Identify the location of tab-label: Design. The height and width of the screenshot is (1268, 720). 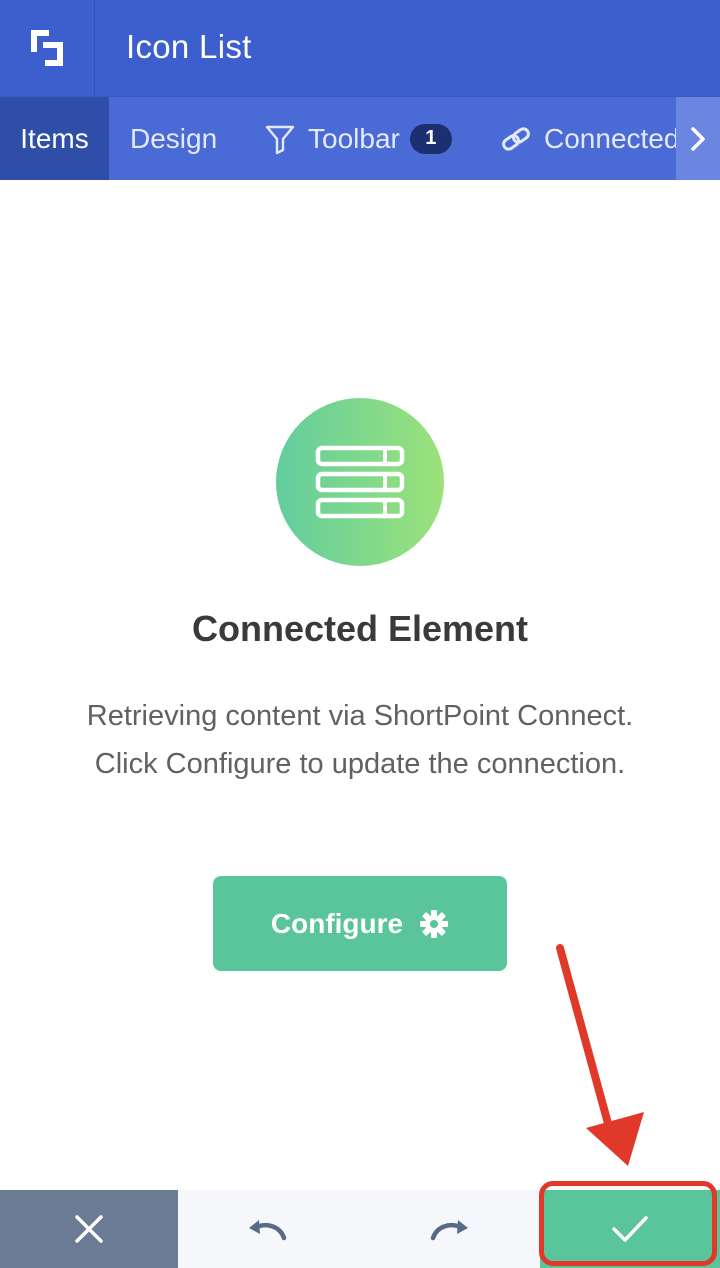
(174, 138).